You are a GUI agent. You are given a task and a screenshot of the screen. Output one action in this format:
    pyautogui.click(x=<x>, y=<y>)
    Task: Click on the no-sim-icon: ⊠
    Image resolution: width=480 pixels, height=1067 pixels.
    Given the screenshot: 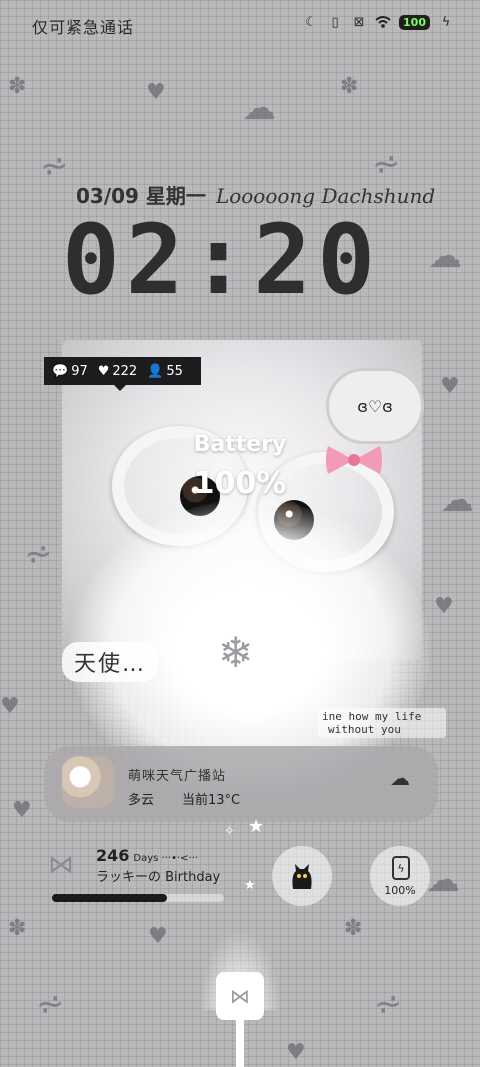 What is the action you would take?
    pyautogui.click(x=359, y=22)
    